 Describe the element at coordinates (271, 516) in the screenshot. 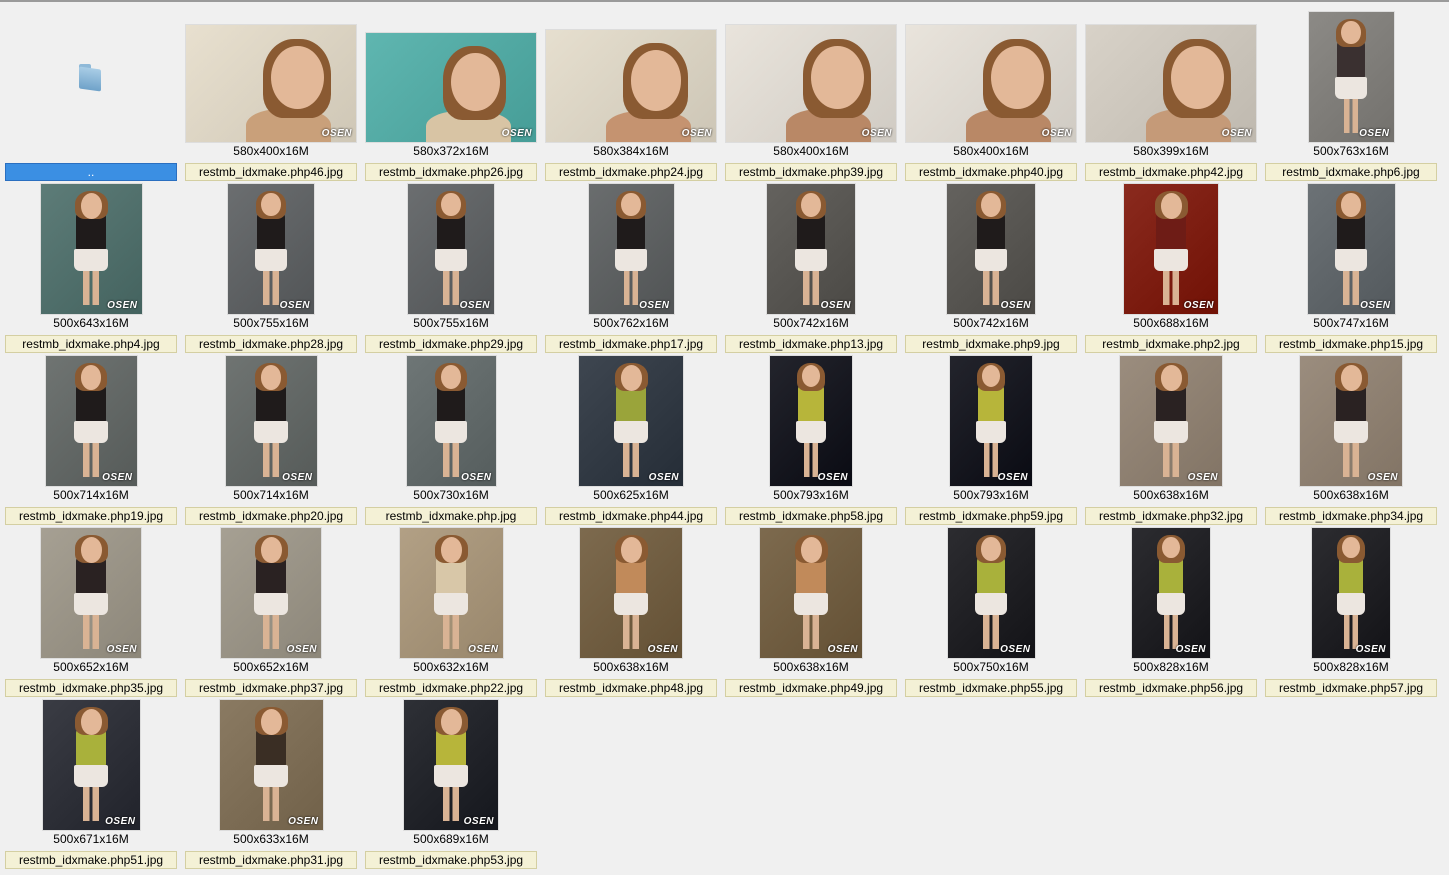

I see `thumbnail-filename: restmb_idxmake.php20.jpg` at that location.